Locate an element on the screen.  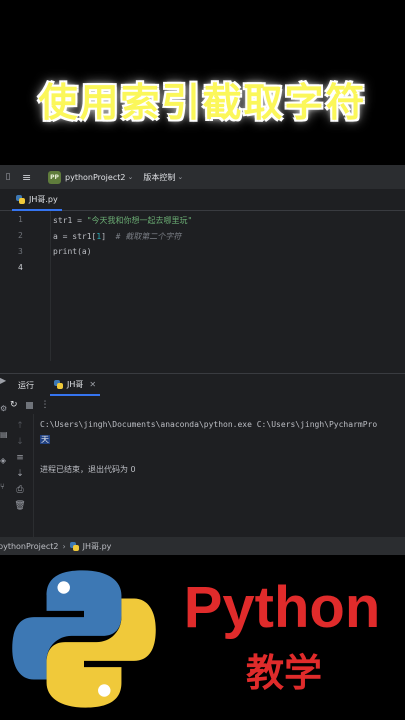
scroll-to-end-icon: ⇣ is located at coordinates (20, 474).